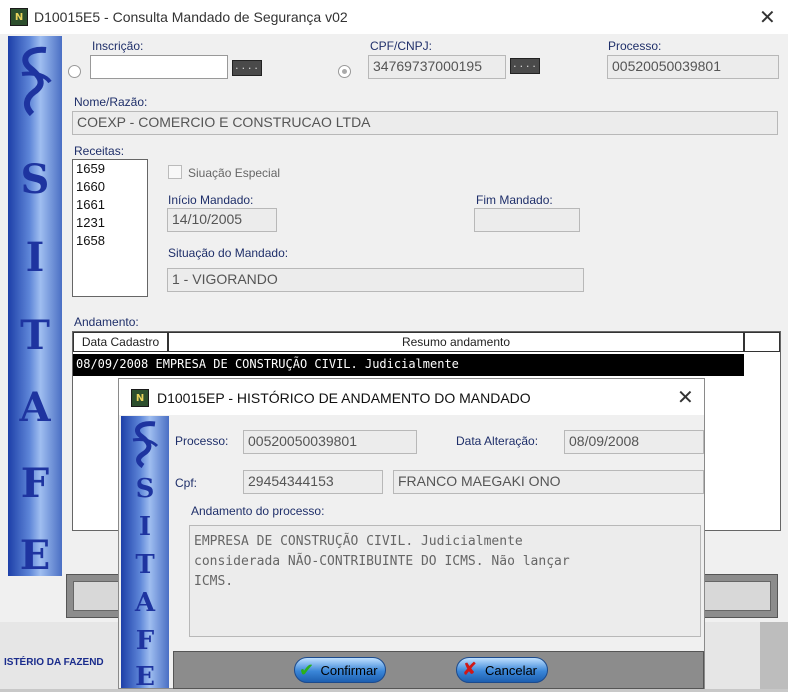 This screenshot has width=788, height=692. Describe the element at coordinates (145, 444) in the screenshot. I see `dialog-sitafe-logo-icon` at that location.